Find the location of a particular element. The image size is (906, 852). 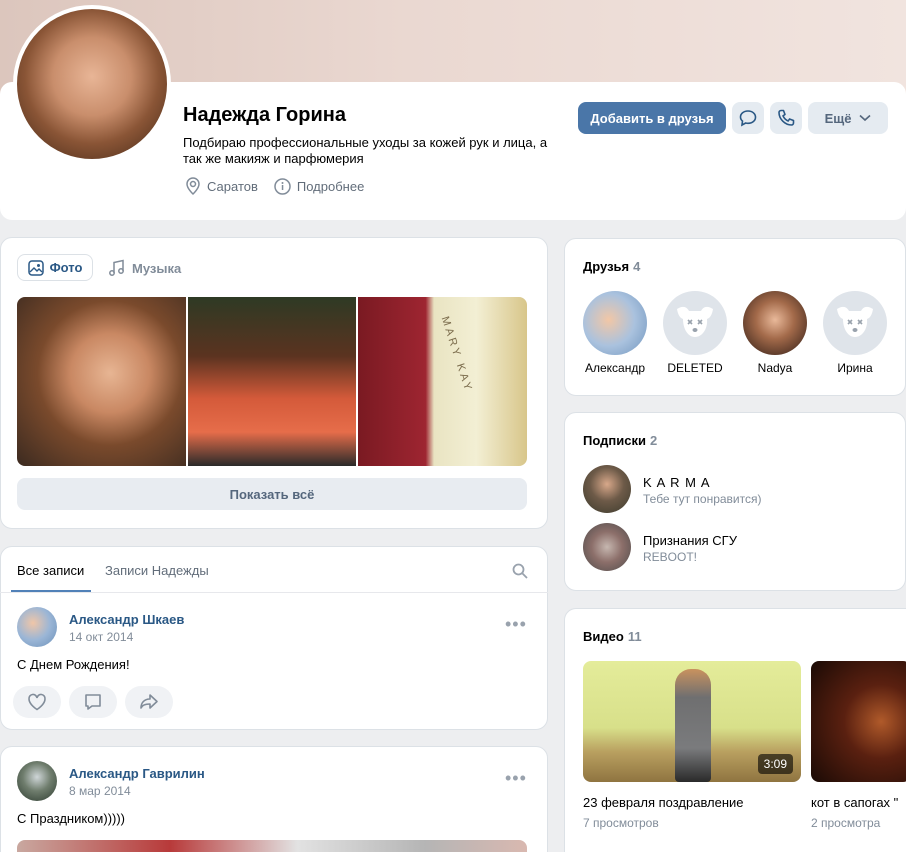

show-all-button: Показать всё is located at coordinates (272, 494).